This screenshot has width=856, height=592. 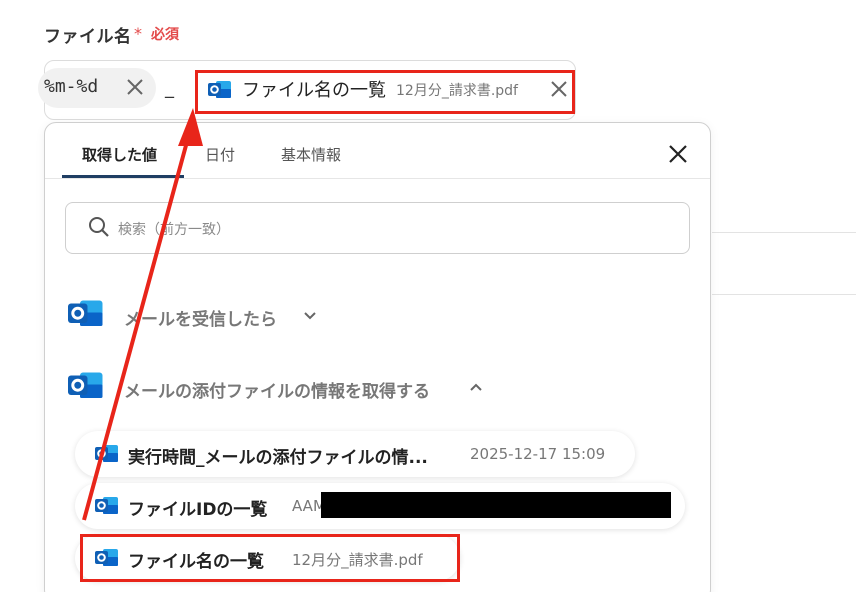 I want to click on file-chip-label: ファイル名の一覧, so click(x=314, y=90).